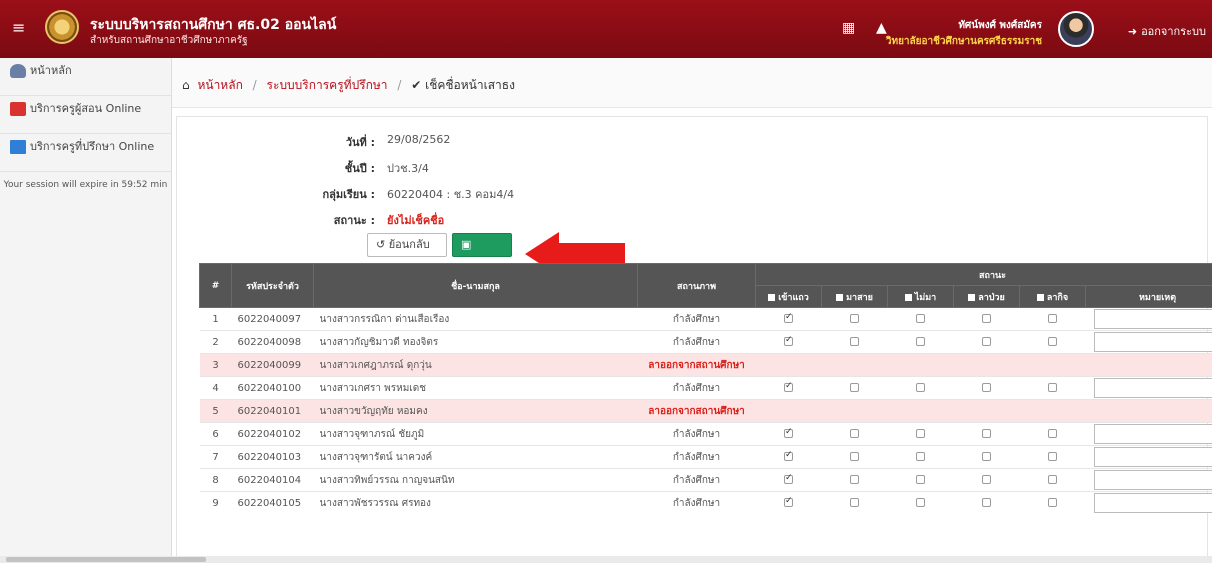 The width and height of the screenshot is (1212, 563). I want to click on sidebar-item-teacher-online: บริการครูผู้สอน Online, so click(85, 115).